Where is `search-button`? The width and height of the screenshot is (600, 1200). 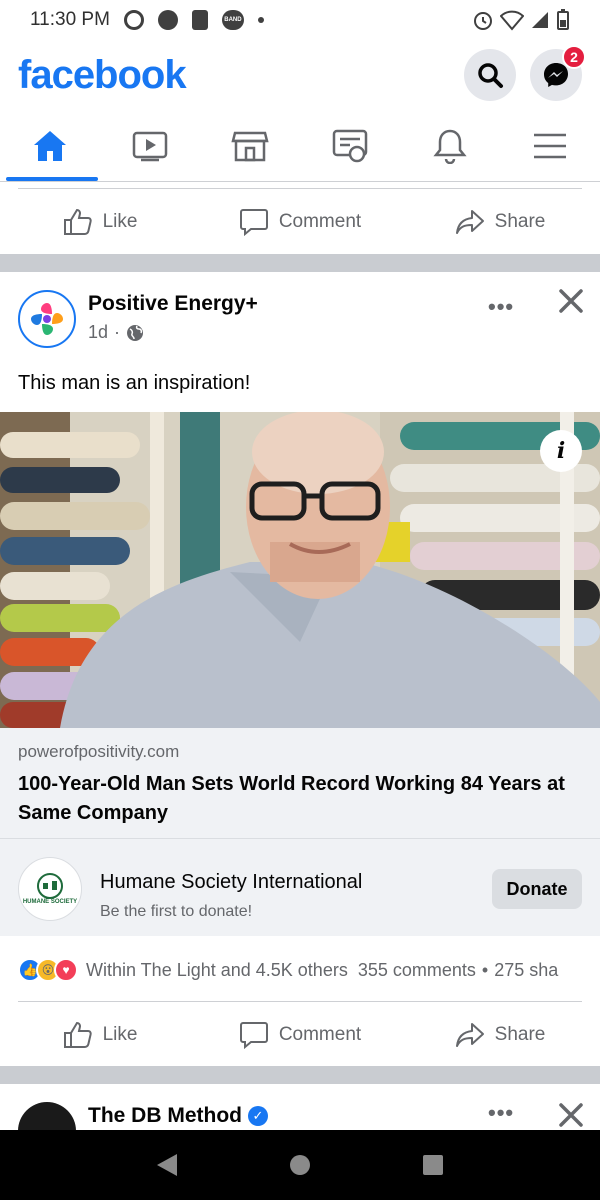 search-button is located at coordinates (490, 75).